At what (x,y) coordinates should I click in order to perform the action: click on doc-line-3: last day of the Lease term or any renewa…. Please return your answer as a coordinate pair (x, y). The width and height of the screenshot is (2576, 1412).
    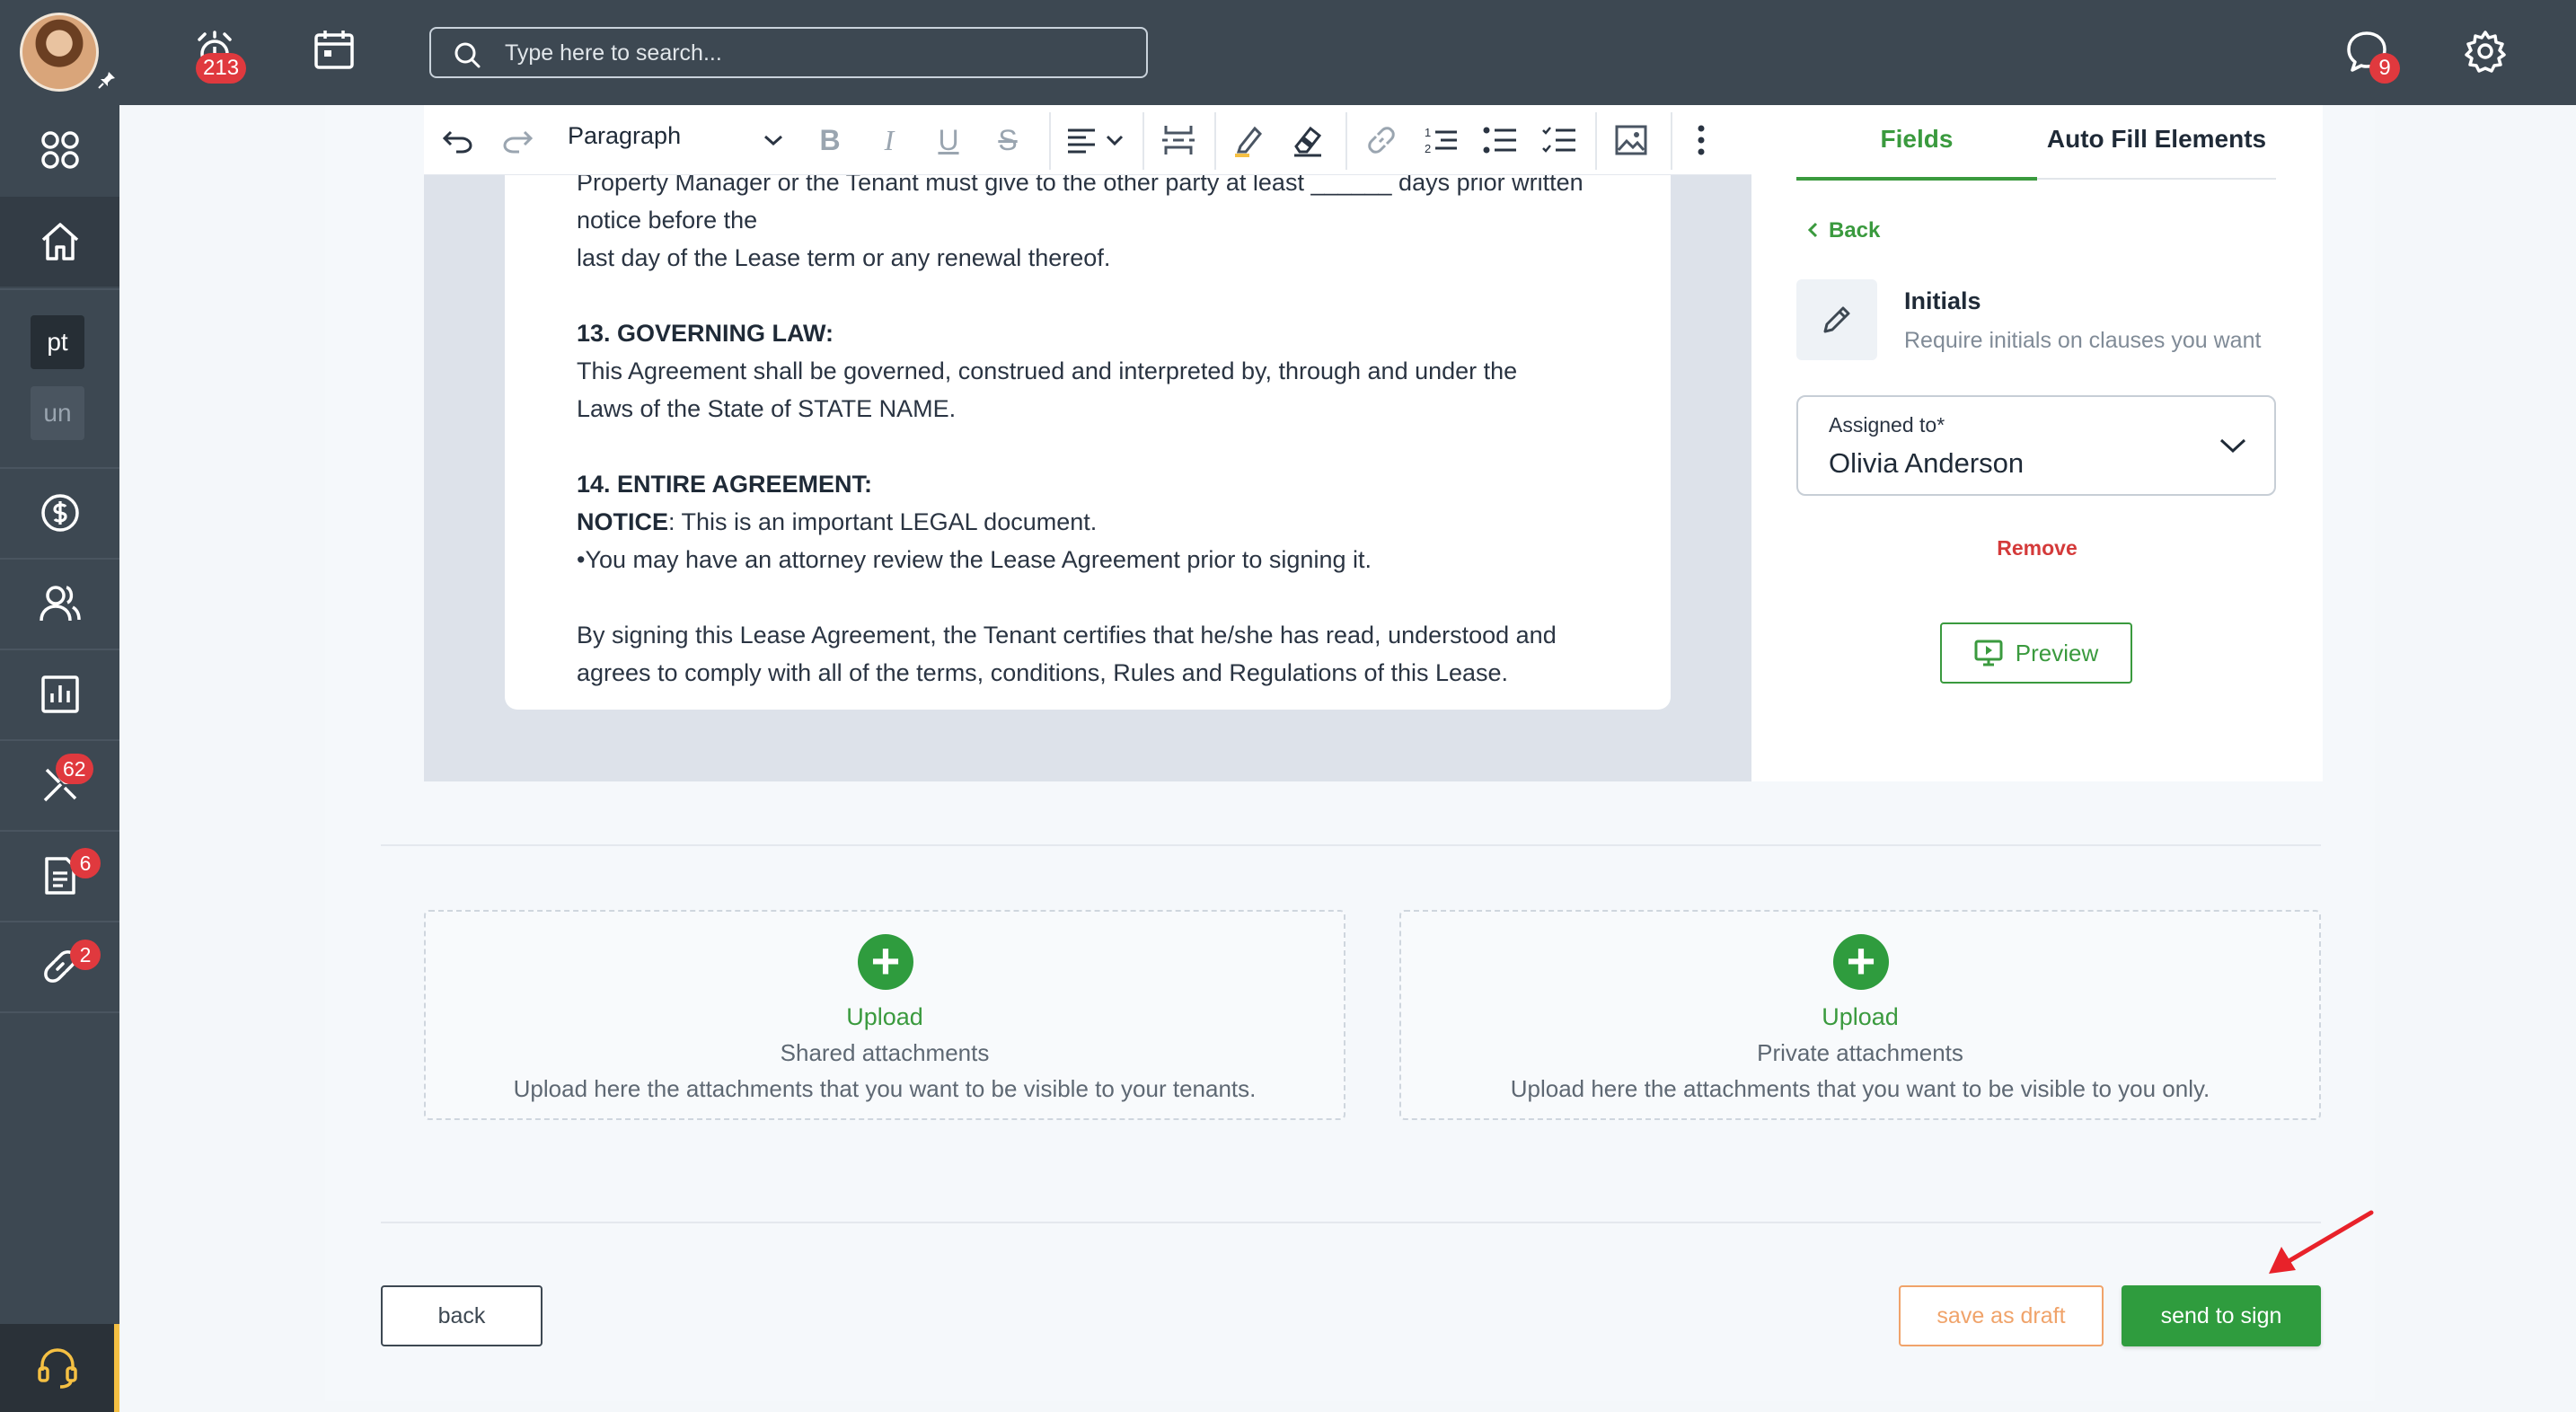
    Looking at the image, I should click on (844, 257).